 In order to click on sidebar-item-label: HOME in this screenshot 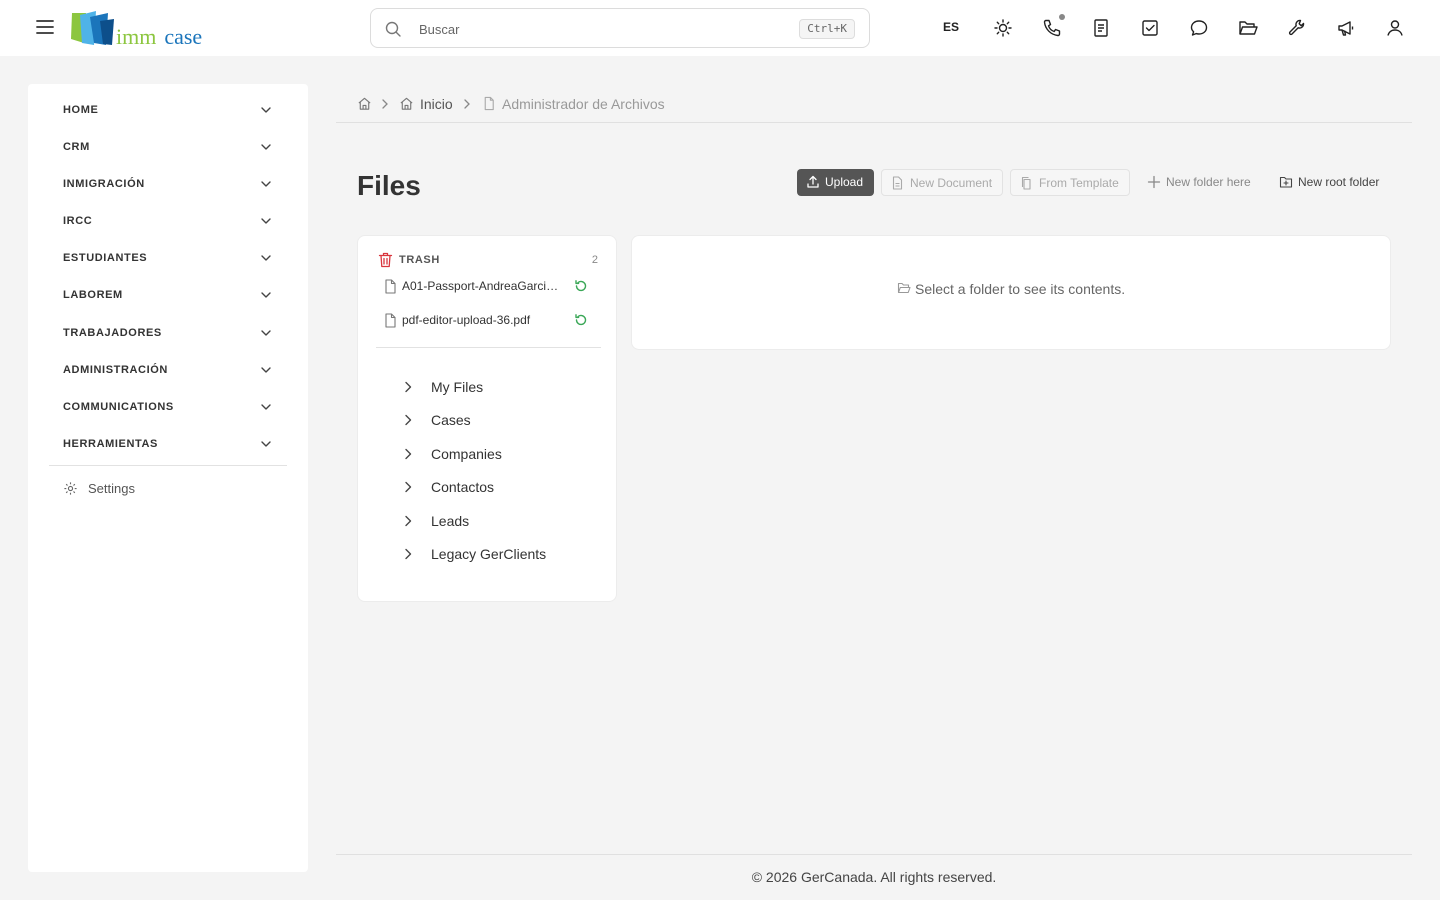, I will do `click(81, 110)`.